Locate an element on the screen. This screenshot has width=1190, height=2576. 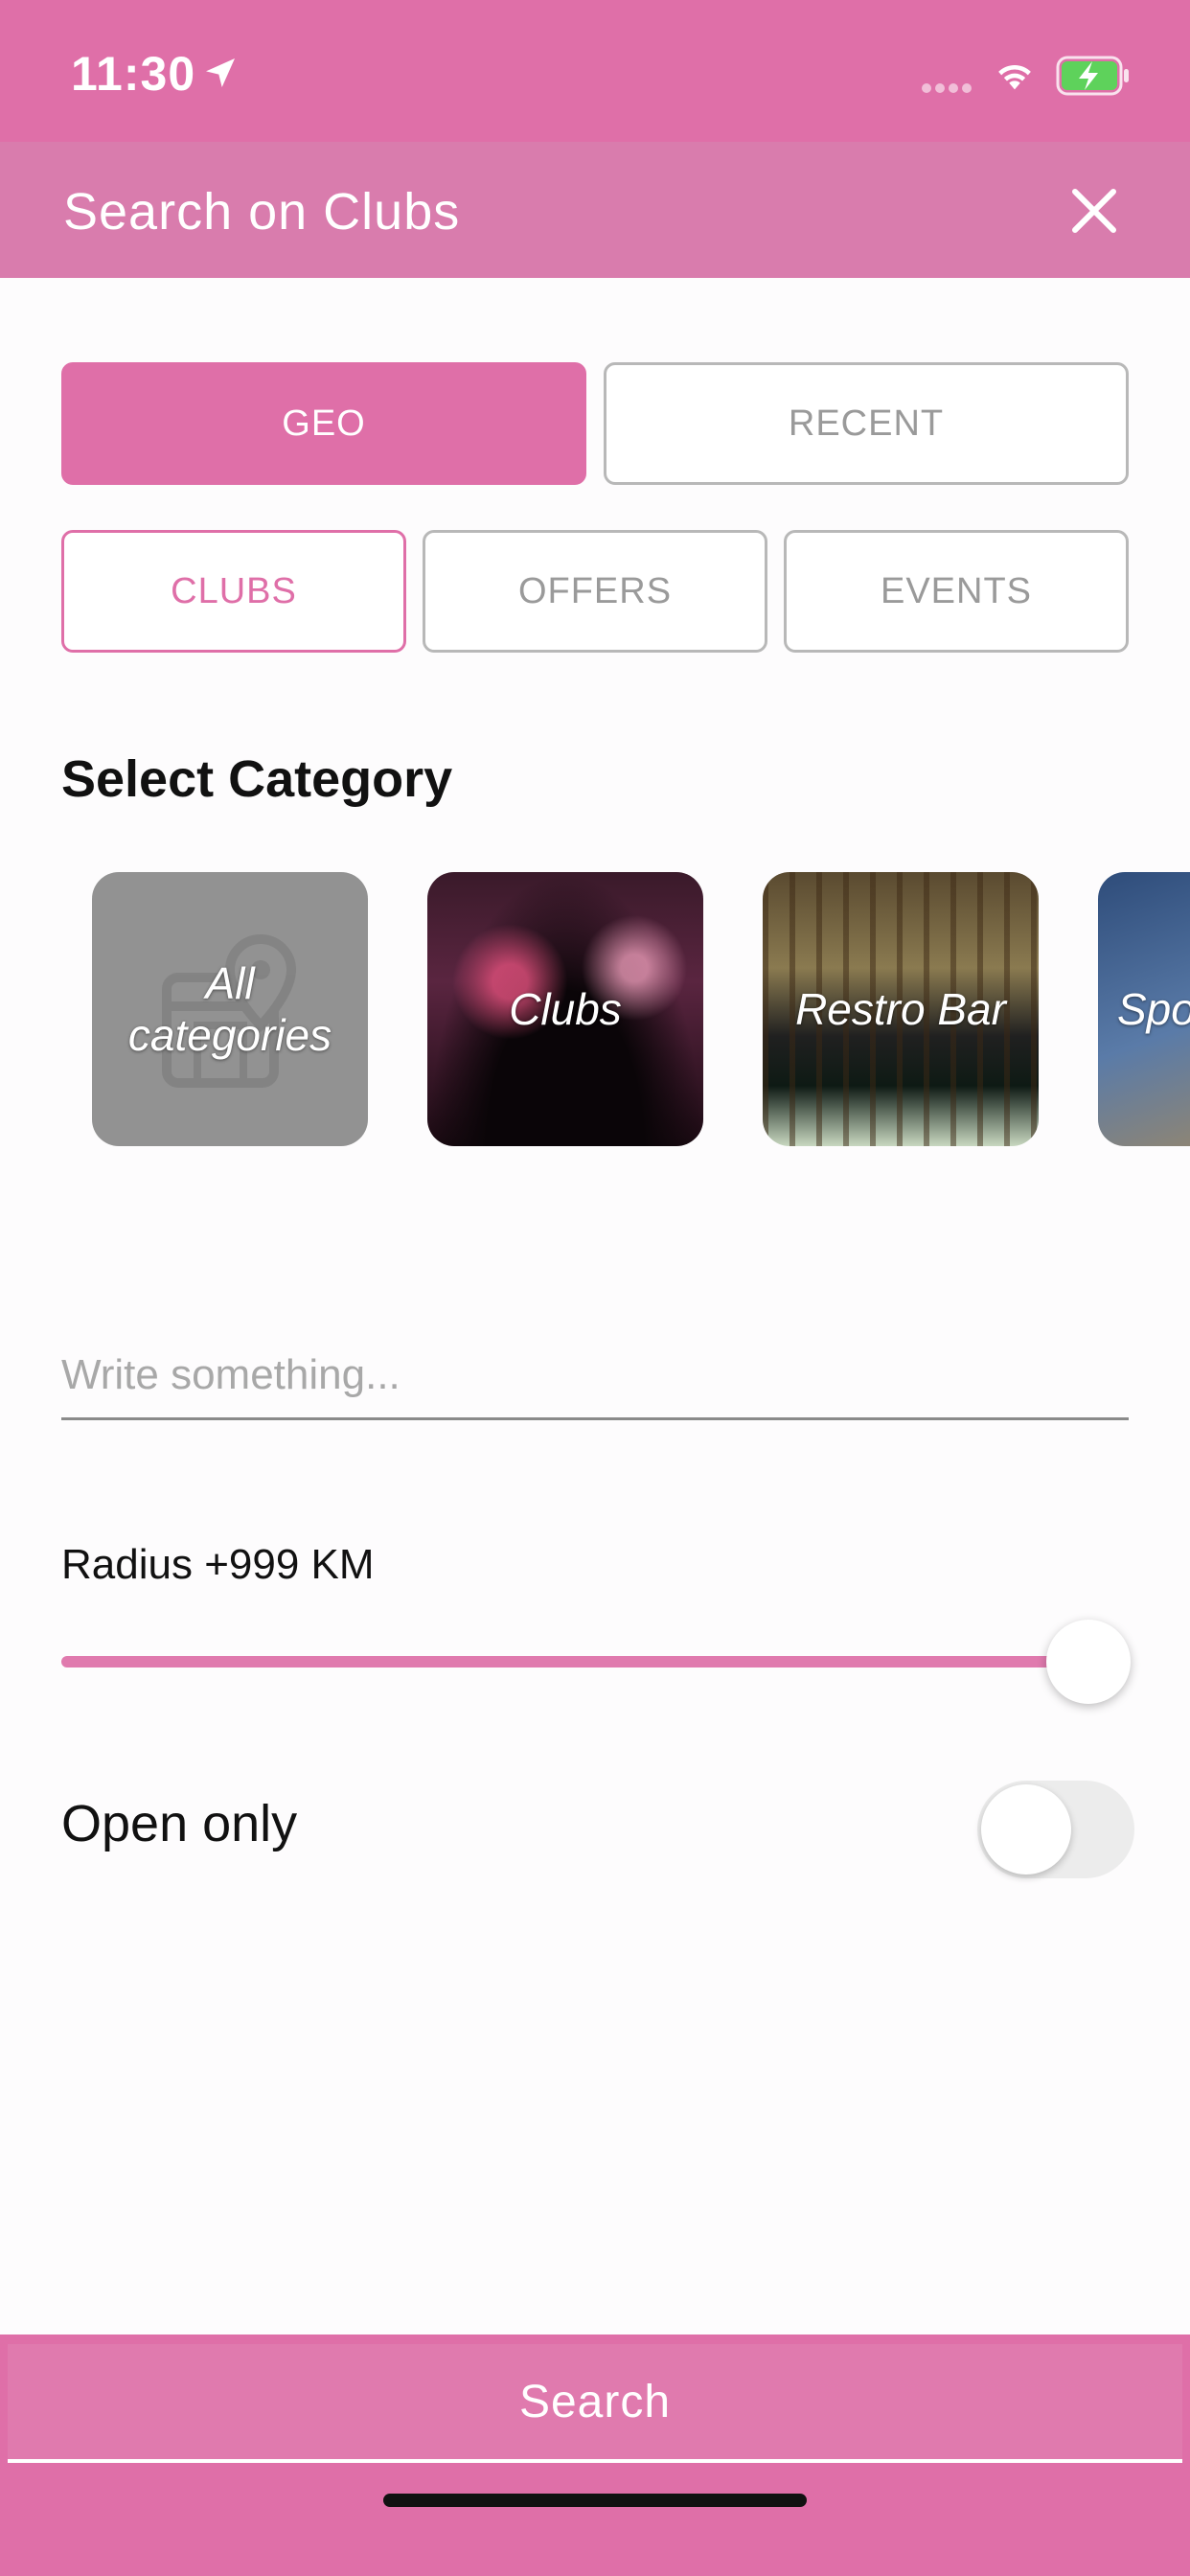
battery-charging-icon is located at coordinates (1093, 76).